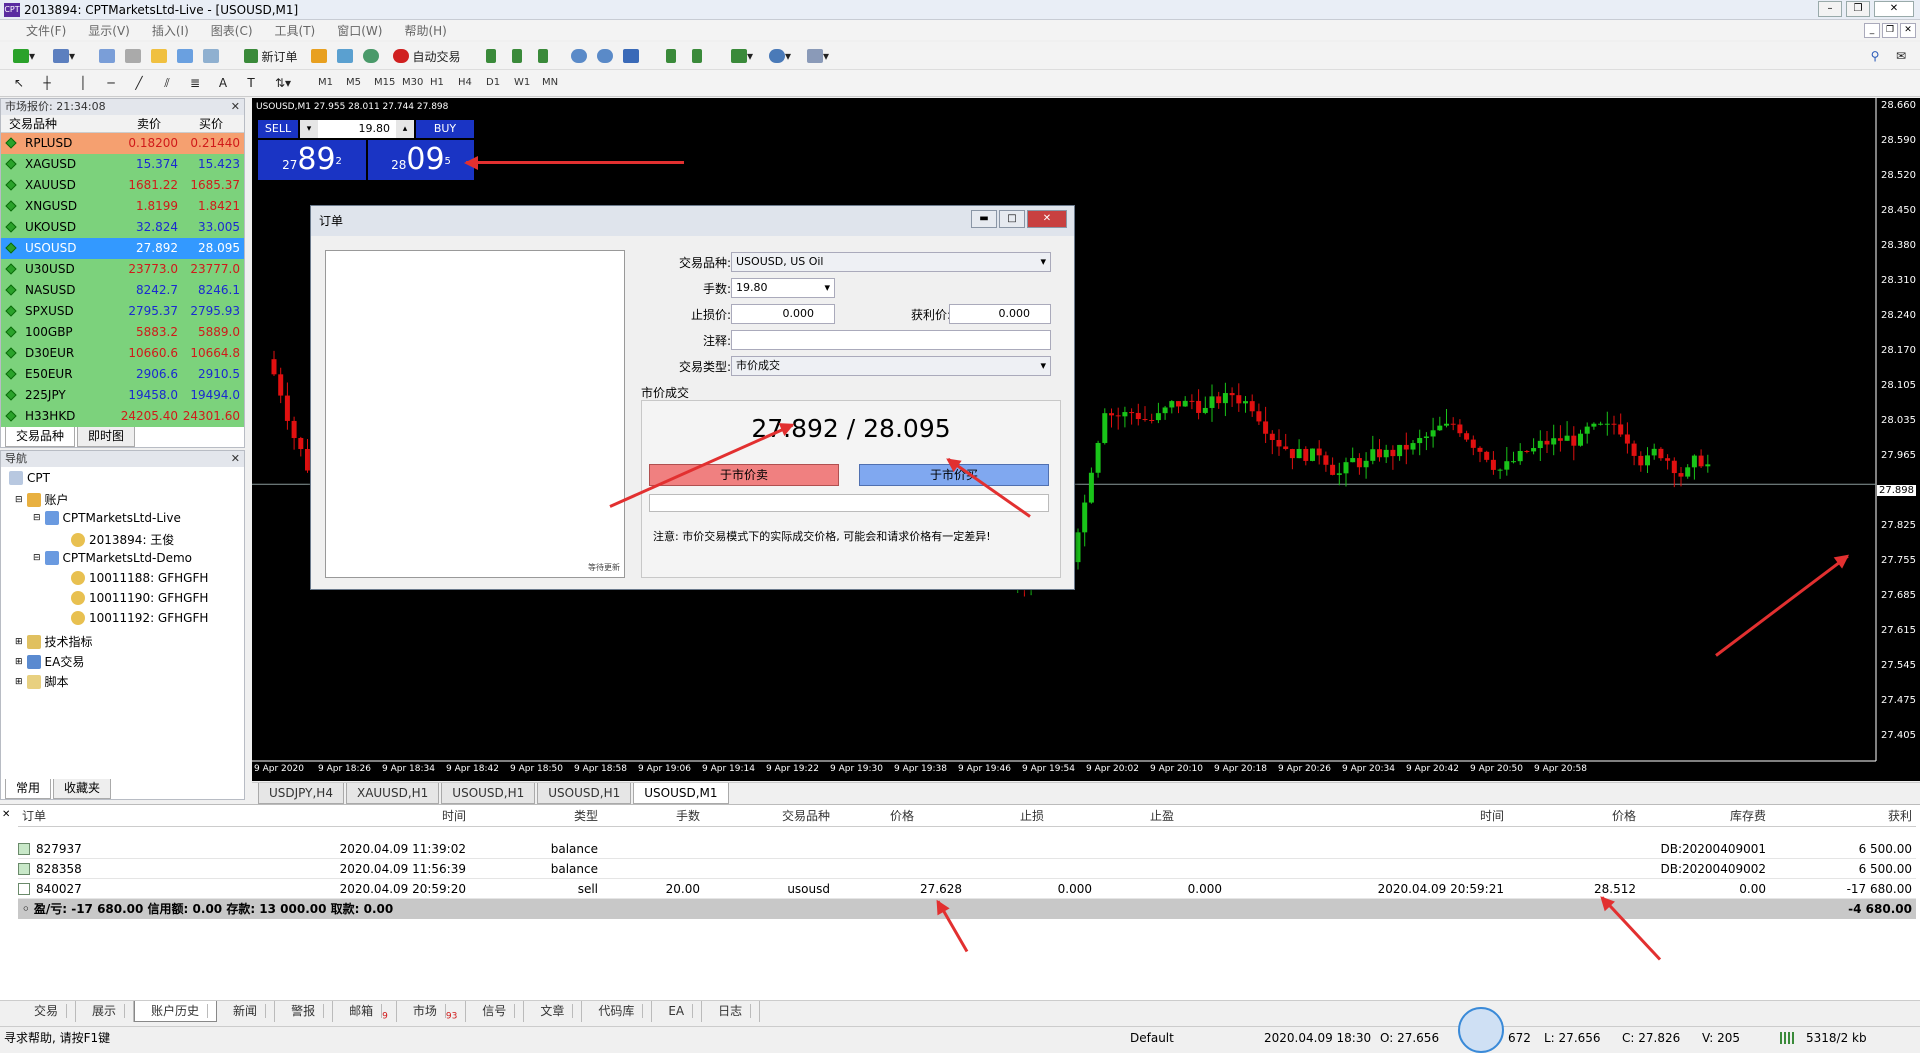  Describe the element at coordinates (1162, 816) in the screenshot. I see `history-column-header: 止盈` at that location.